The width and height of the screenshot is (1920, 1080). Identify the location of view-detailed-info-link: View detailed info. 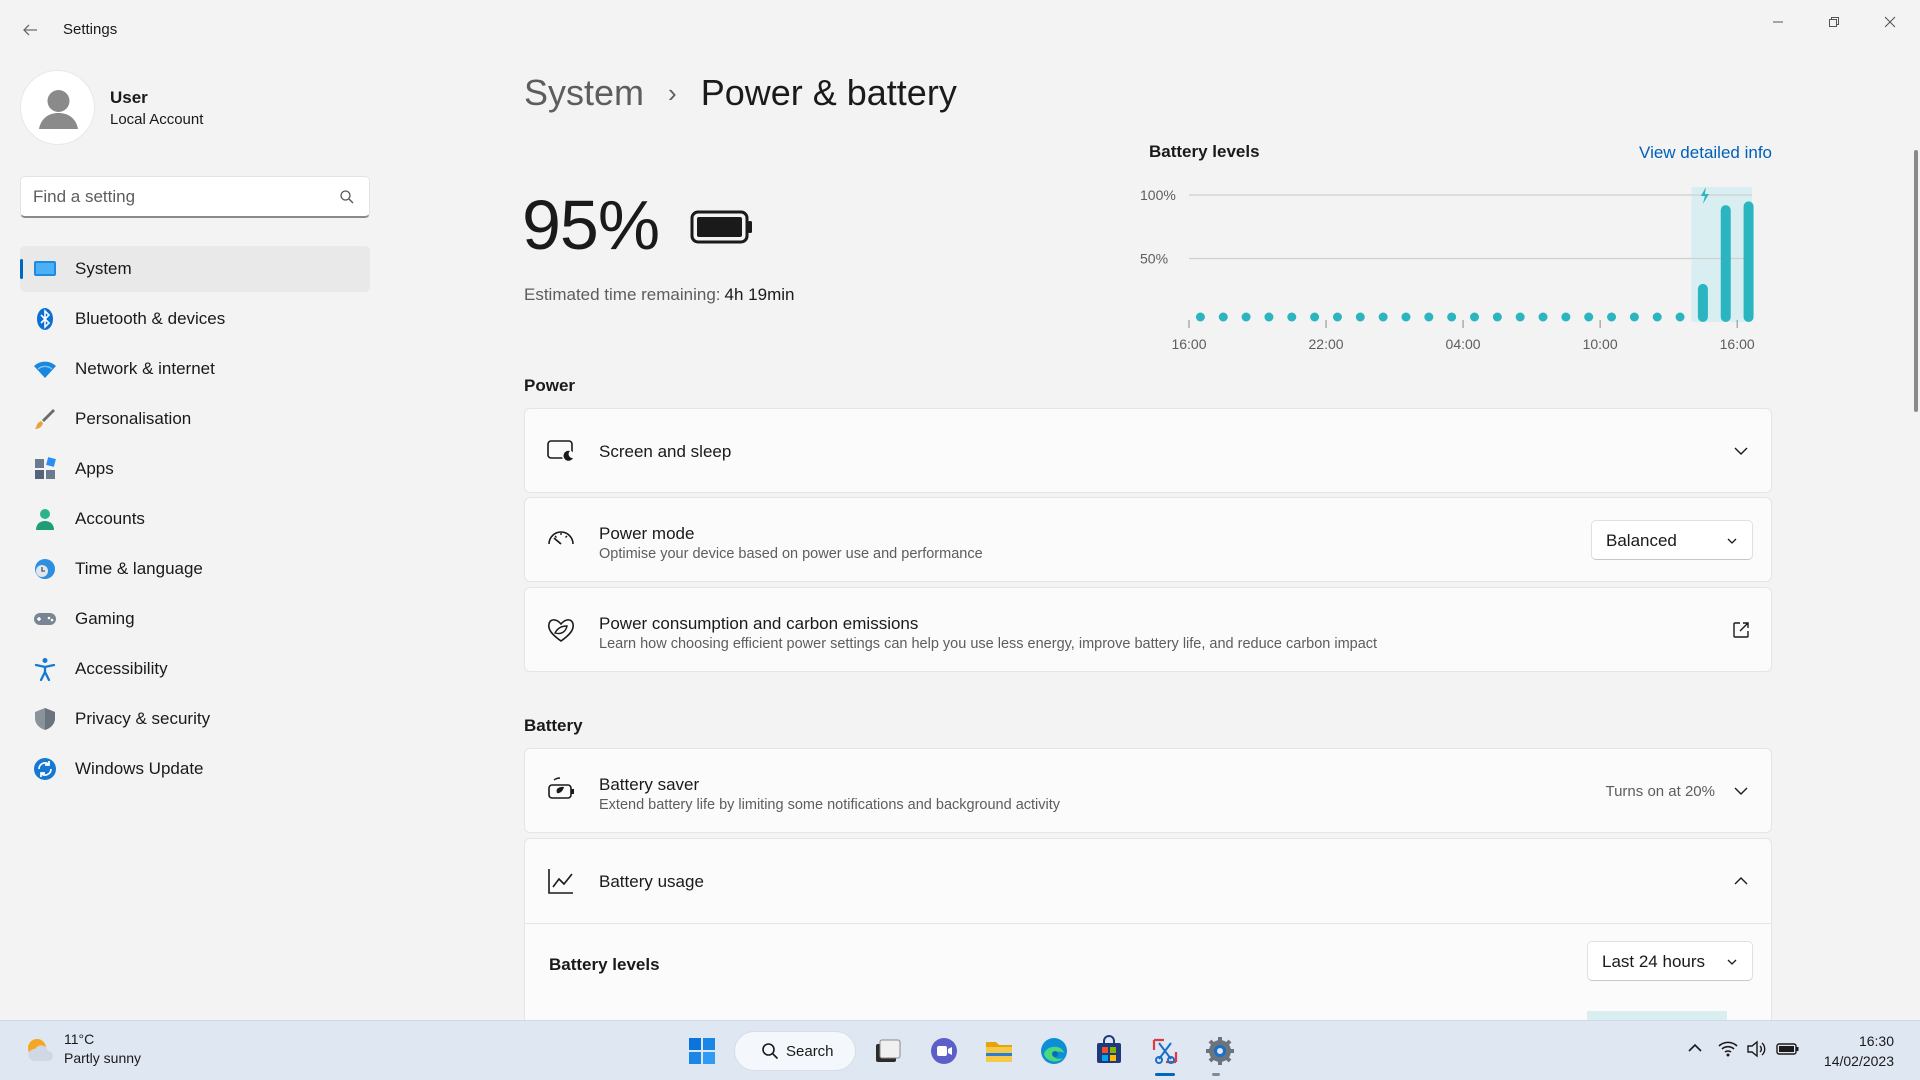
(1705, 153).